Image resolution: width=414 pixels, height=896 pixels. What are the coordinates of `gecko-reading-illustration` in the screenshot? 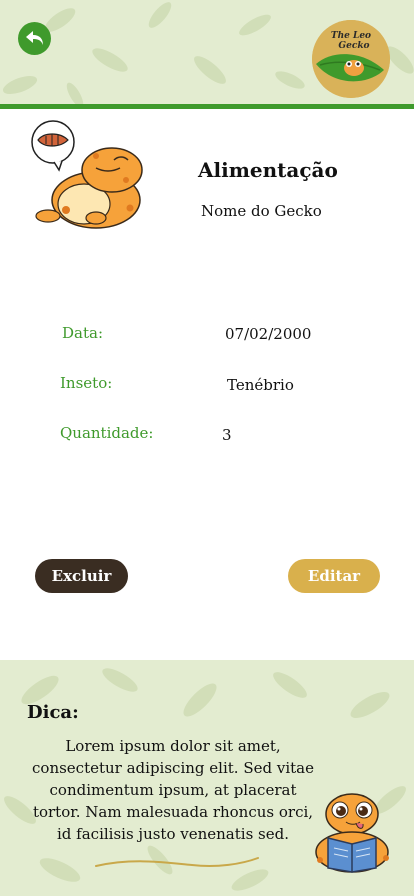 It's located at (352, 831).